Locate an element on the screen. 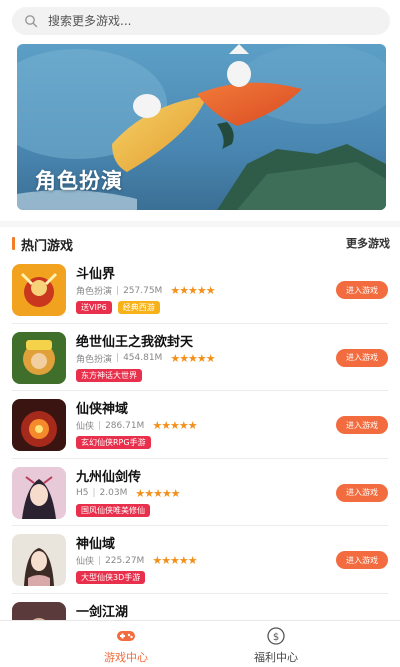 The height and width of the screenshot is (667, 400). search-input is located at coordinates (198, 21).